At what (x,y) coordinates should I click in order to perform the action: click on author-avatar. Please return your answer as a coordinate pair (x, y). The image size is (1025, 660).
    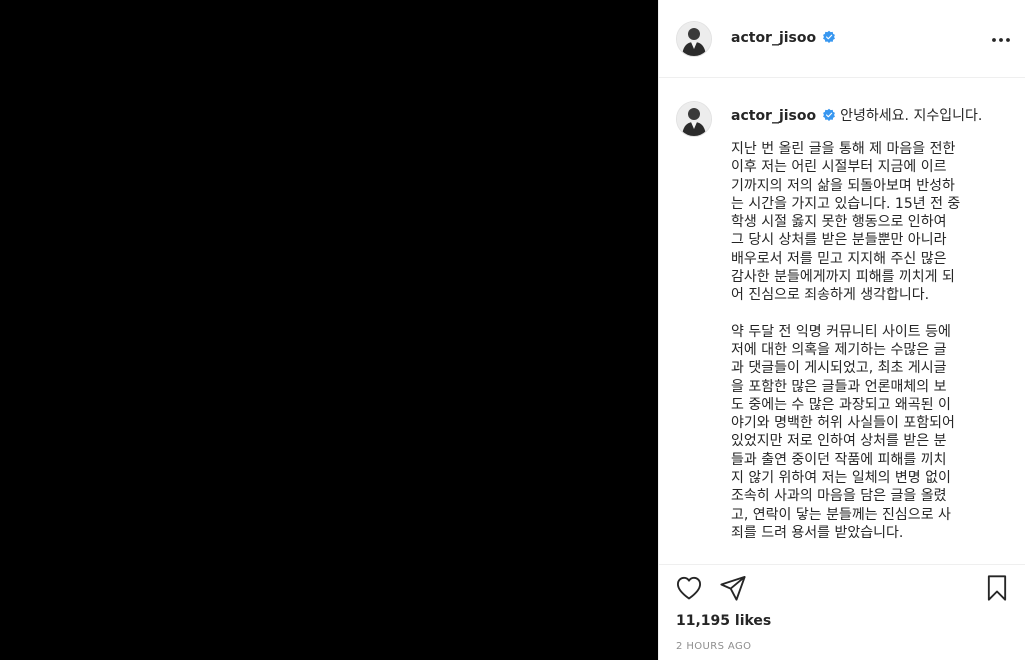
    Looking at the image, I should click on (694, 39).